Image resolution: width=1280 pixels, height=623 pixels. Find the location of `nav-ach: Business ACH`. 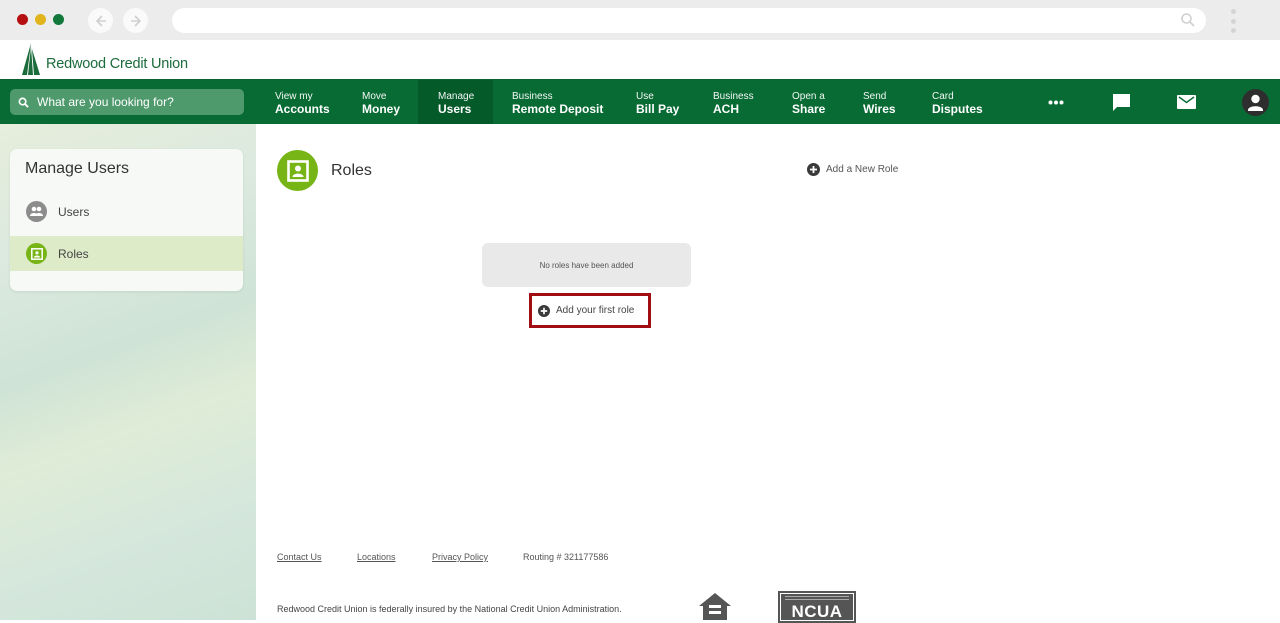

nav-ach: Business ACH is located at coordinates (733, 102).